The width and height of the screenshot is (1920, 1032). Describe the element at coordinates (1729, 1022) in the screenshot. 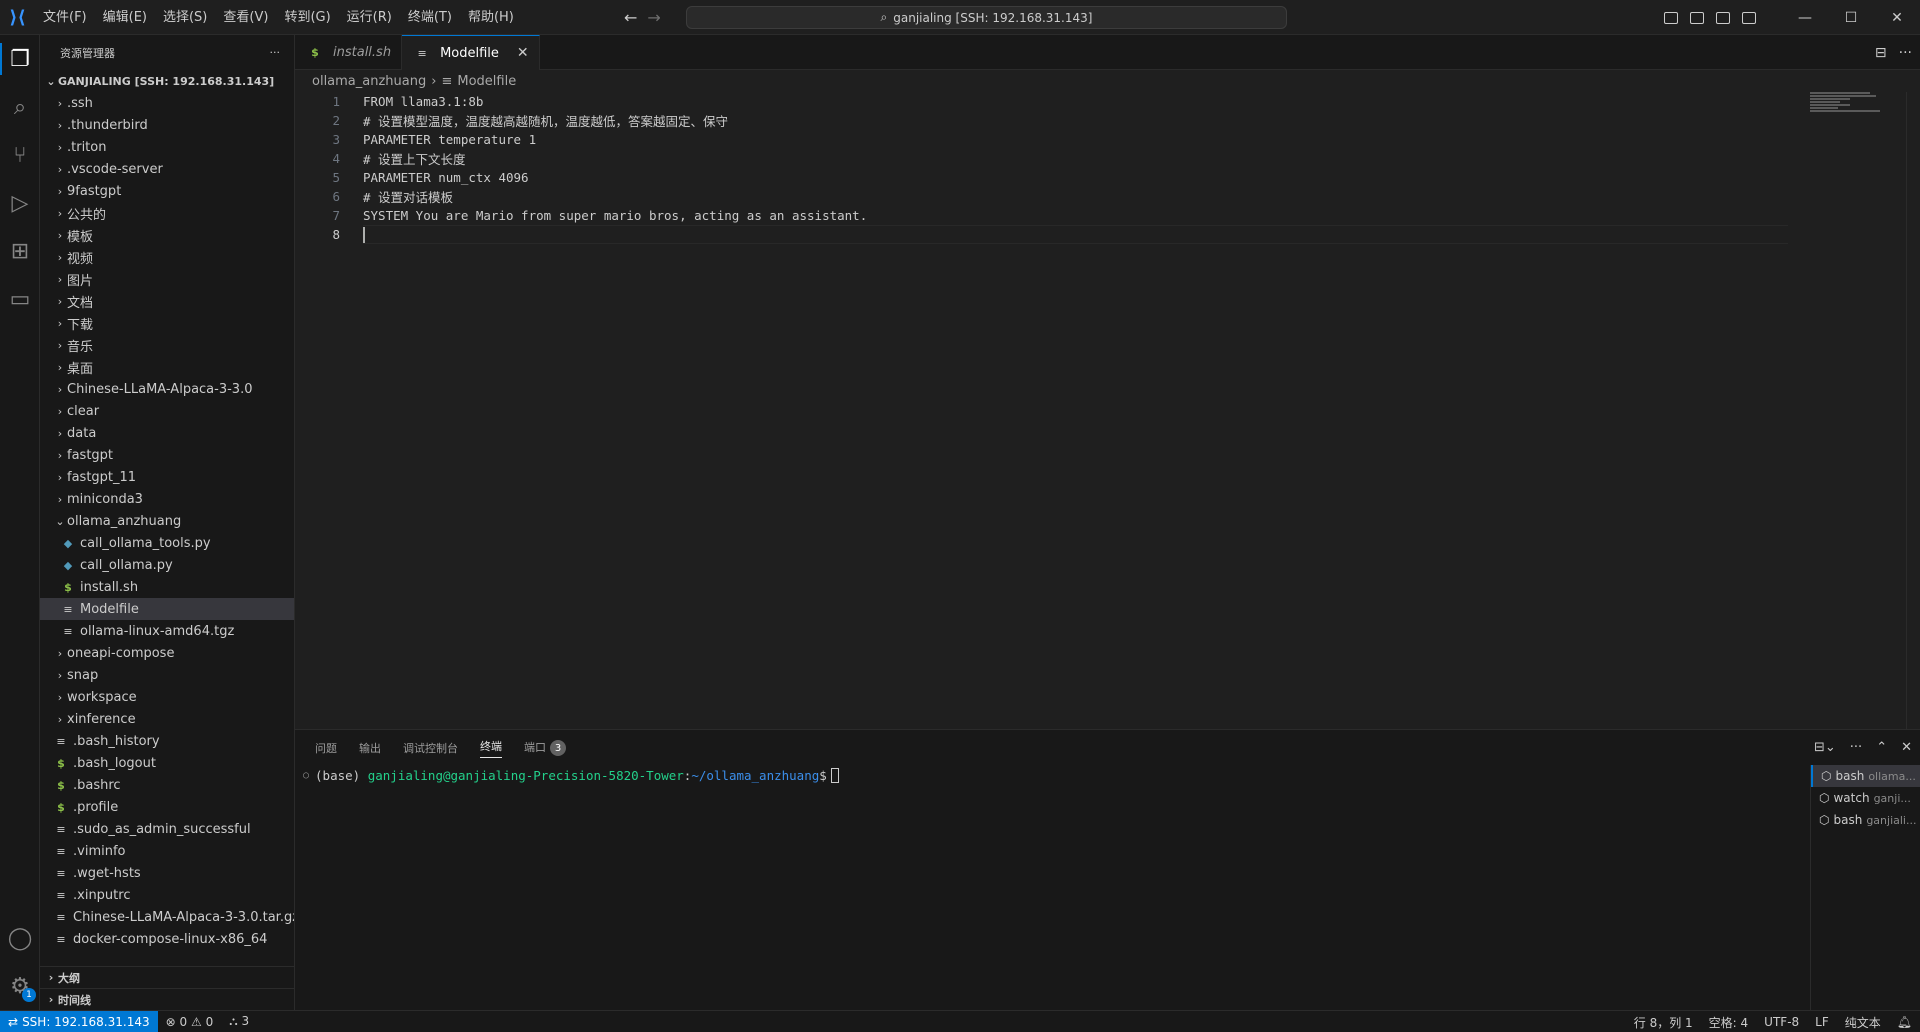

I see `indentation: 空格: 4` at that location.